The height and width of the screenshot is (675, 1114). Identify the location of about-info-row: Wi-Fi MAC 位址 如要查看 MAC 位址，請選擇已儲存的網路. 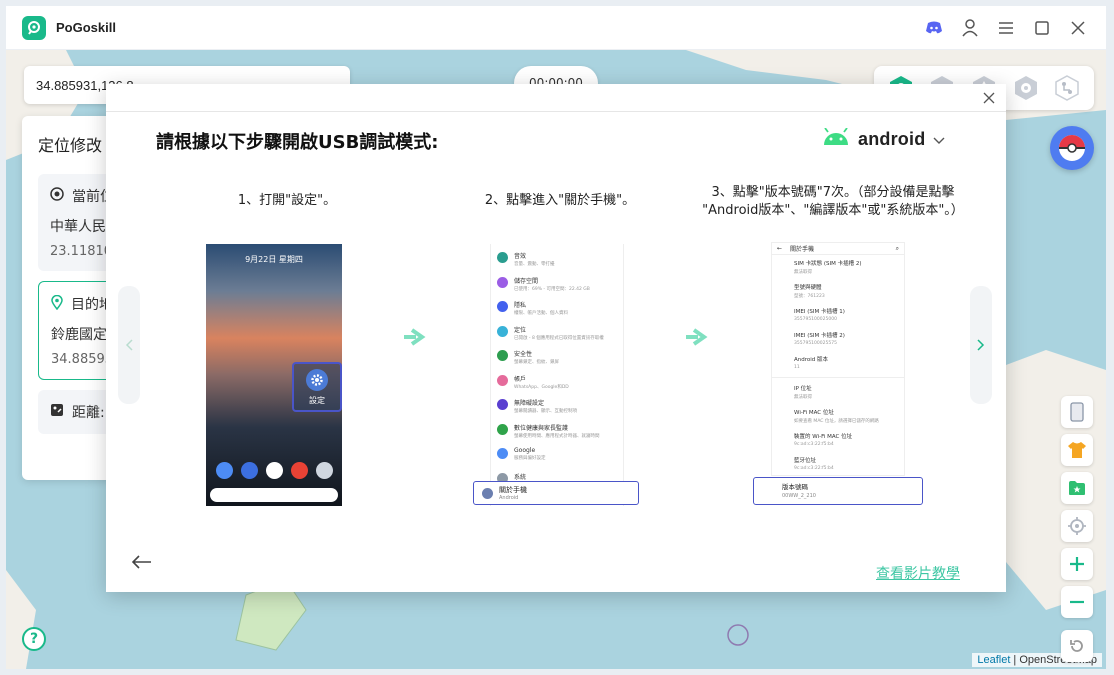
(836, 417).